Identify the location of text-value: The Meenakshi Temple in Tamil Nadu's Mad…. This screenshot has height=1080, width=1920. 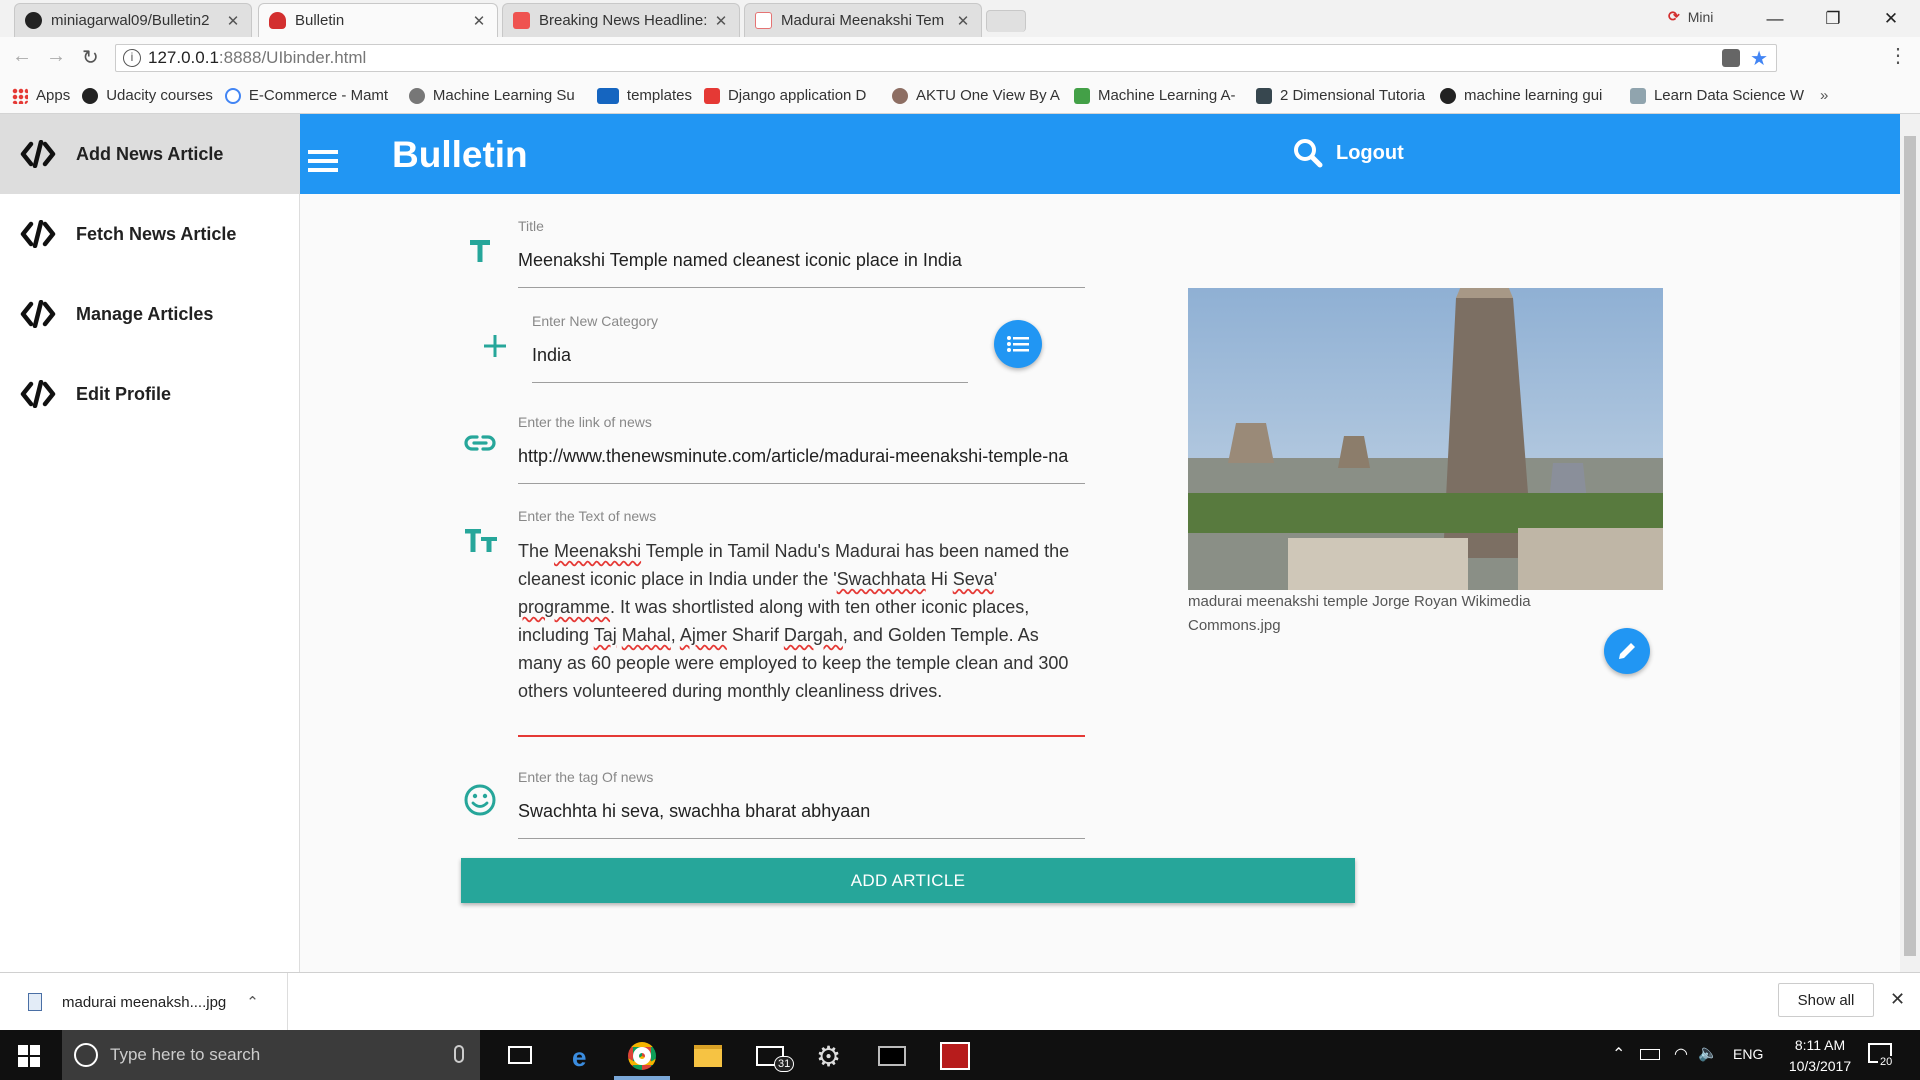
(801, 621).